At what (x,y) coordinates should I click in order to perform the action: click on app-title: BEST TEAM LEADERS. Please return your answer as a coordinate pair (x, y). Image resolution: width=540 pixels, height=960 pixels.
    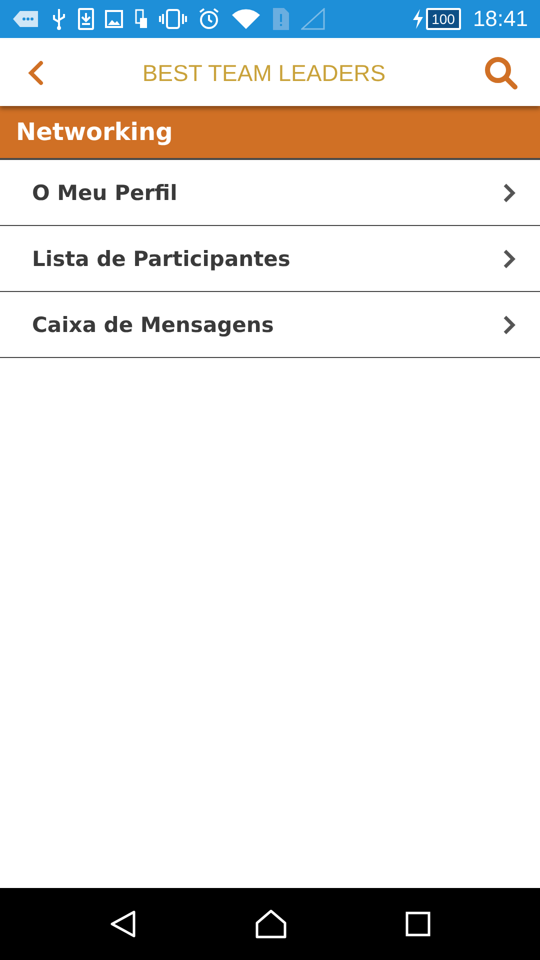
    Looking at the image, I should click on (264, 73).